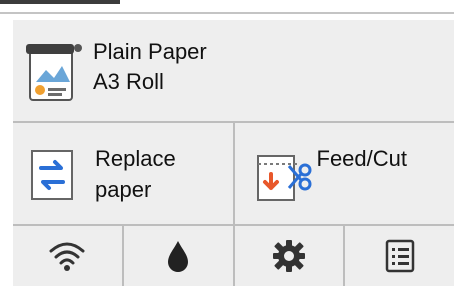 The height and width of the screenshot is (286, 454). I want to click on ink-button, so click(179, 256).